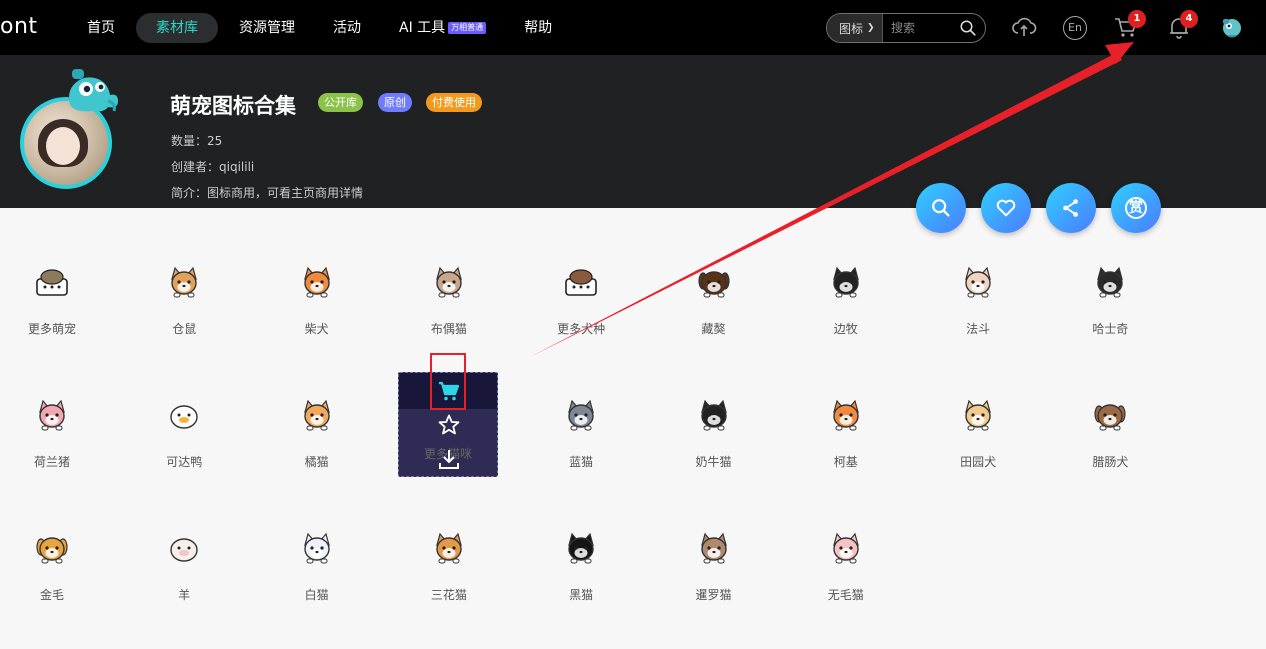  I want to click on mastiff-icon, so click(713, 284).